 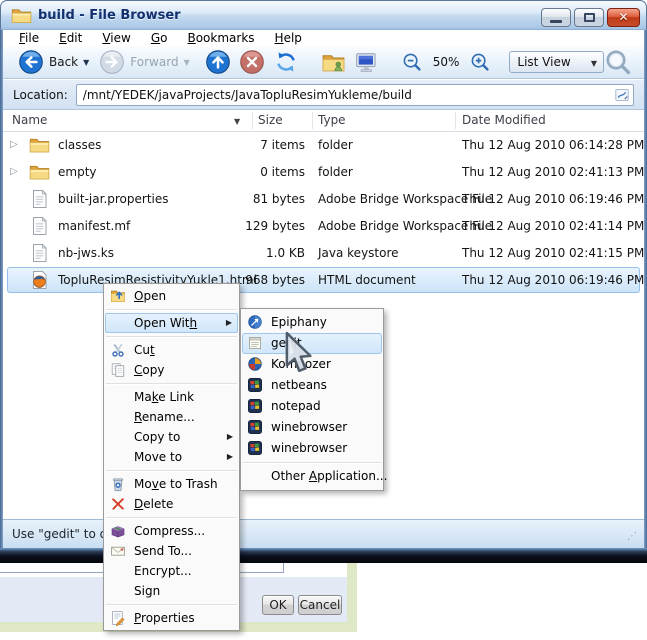 I want to click on forward-button: Forward ▼, so click(x=144, y=62).